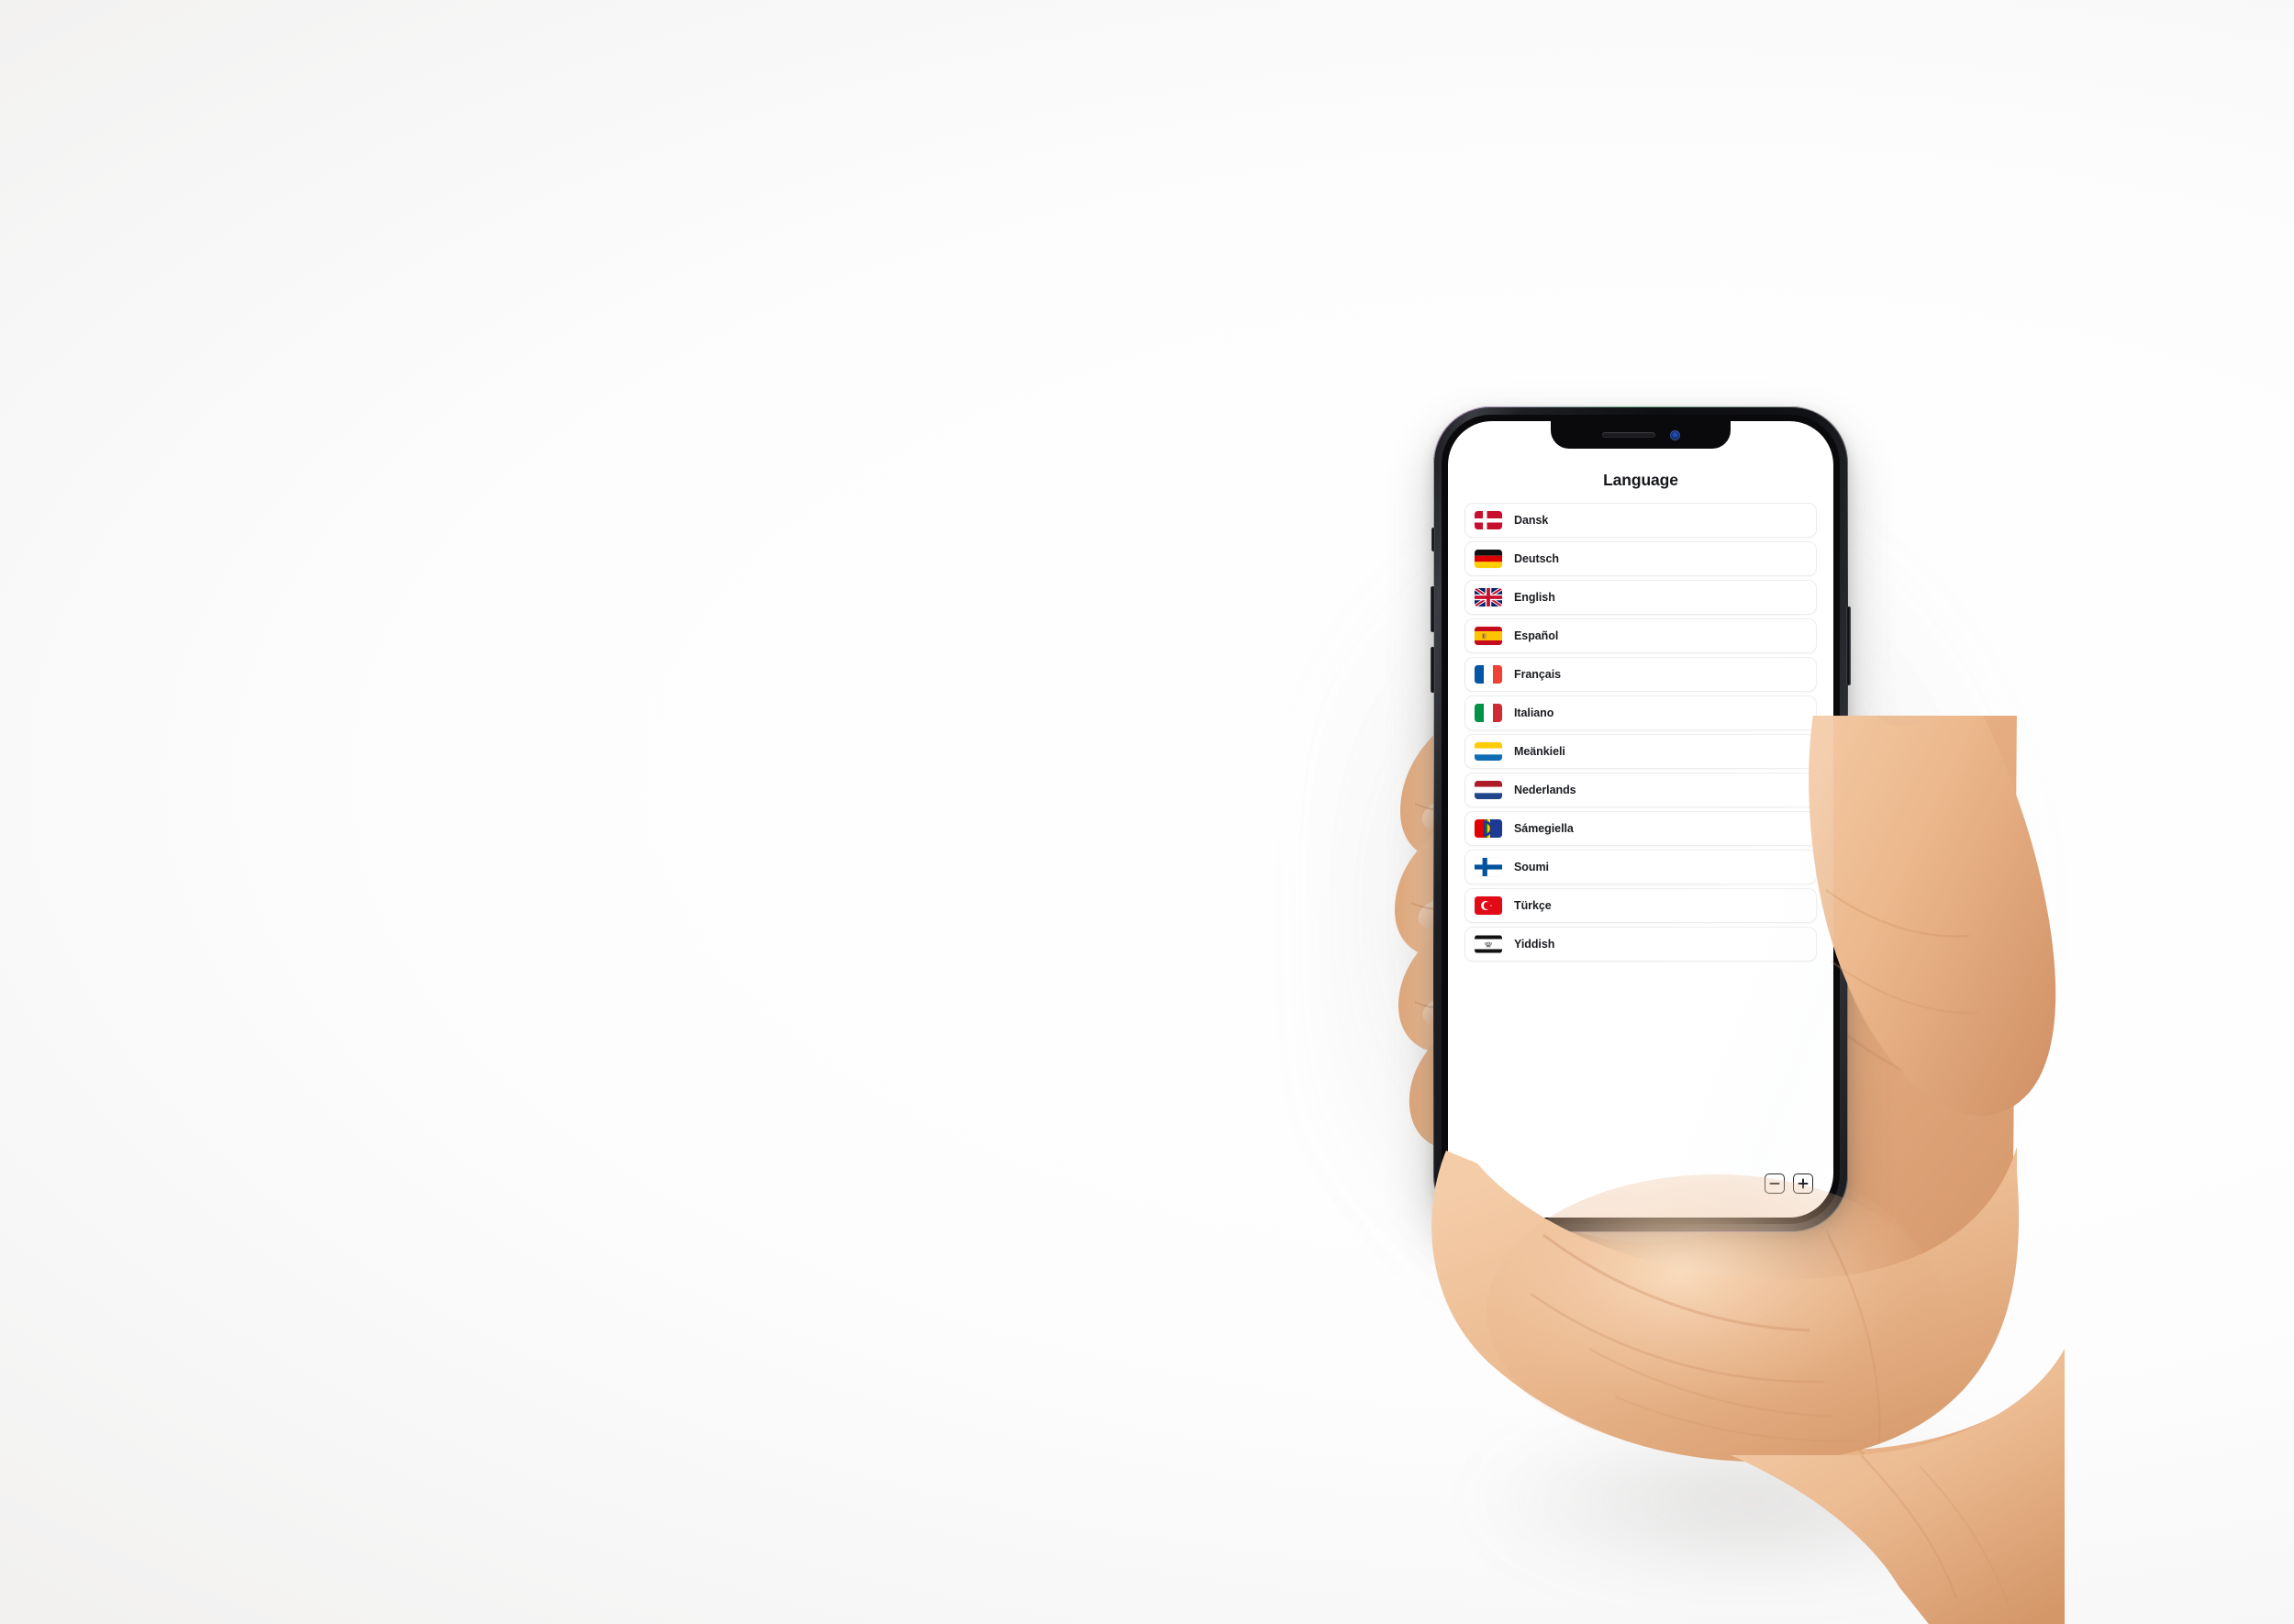 Image resolution: width=2294 pixels, height=1624 pixels. I want to click on list-item-label: Français, so click(1538, 674).